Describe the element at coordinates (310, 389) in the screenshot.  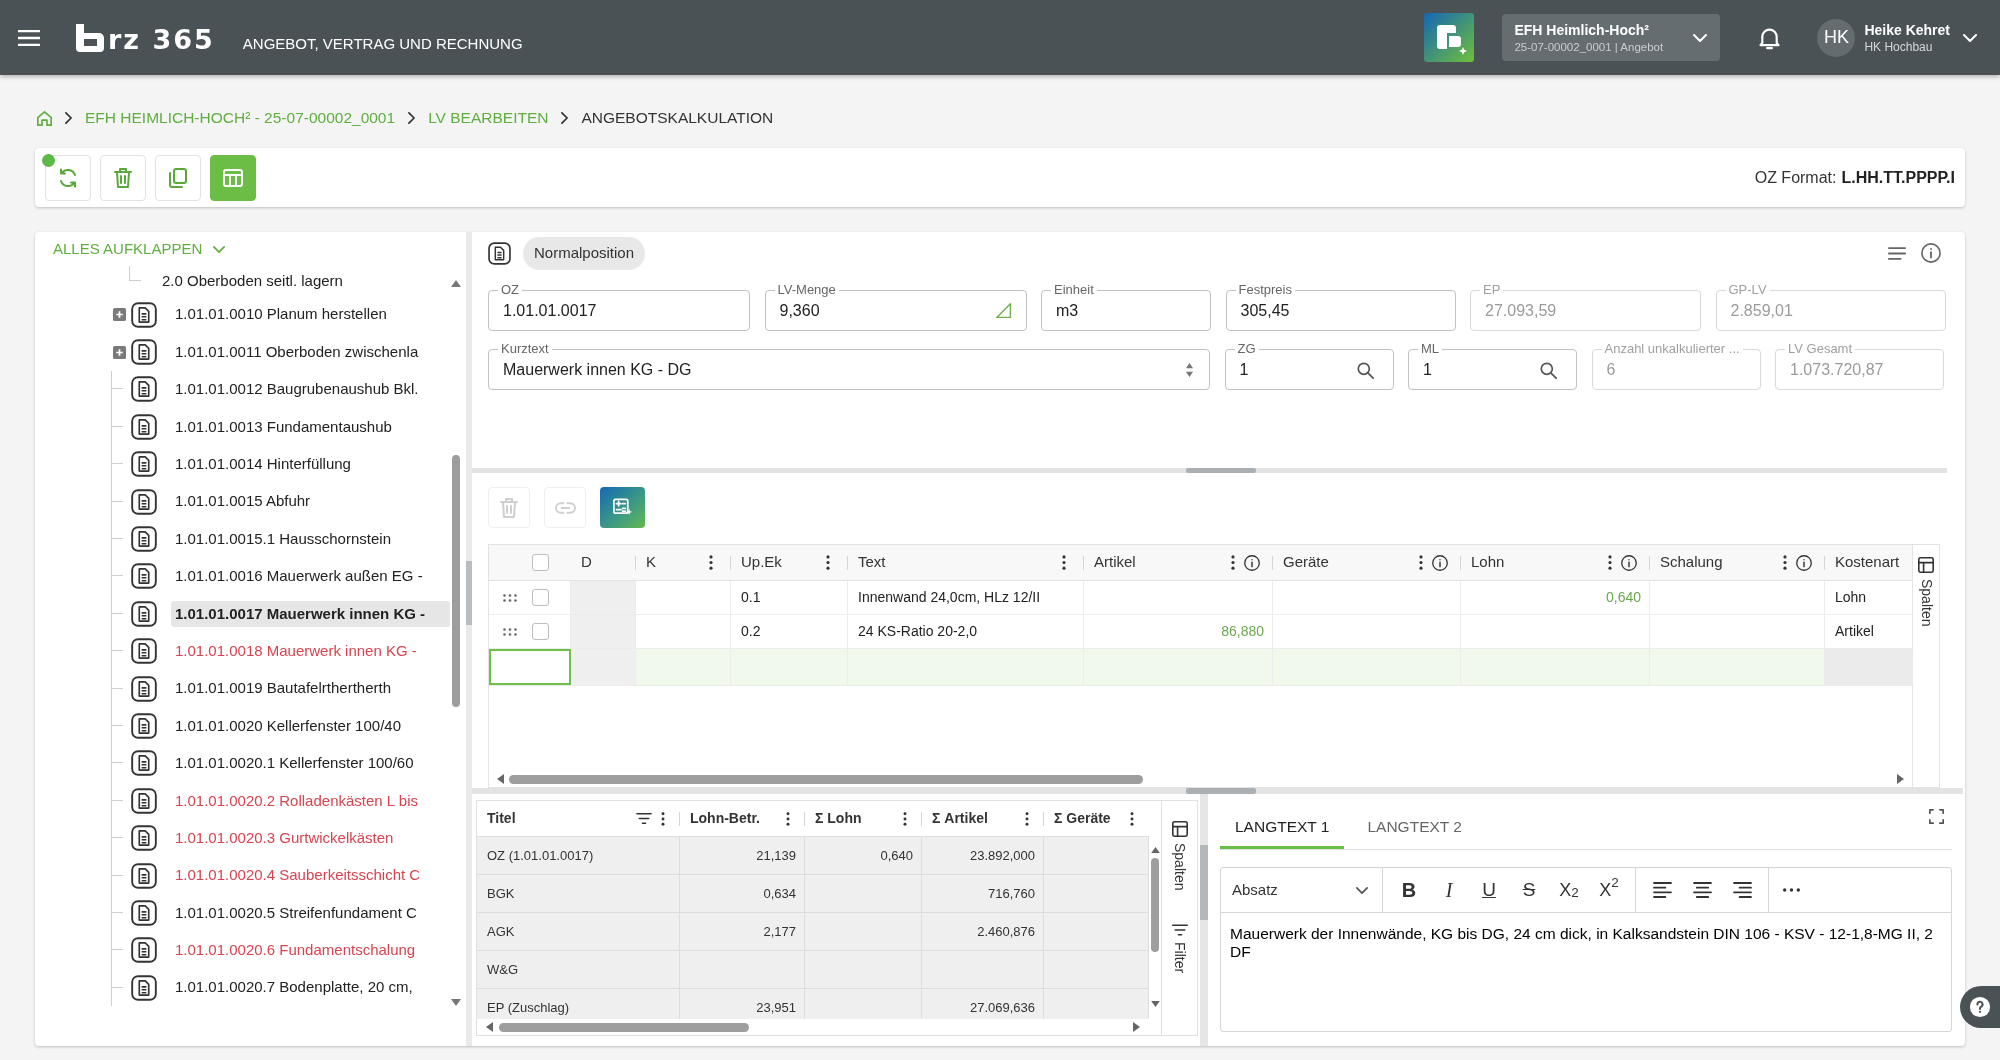
I see `tree-item: 1.01.01.0012 Baugrubenaushub Bkl.` at that location.